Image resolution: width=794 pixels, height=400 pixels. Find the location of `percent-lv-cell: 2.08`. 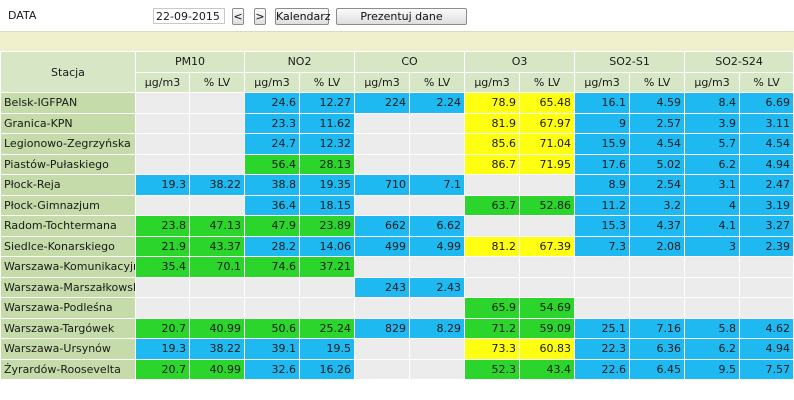

percent-lv-cell: 2.08 is located at coordinates (657, 246).